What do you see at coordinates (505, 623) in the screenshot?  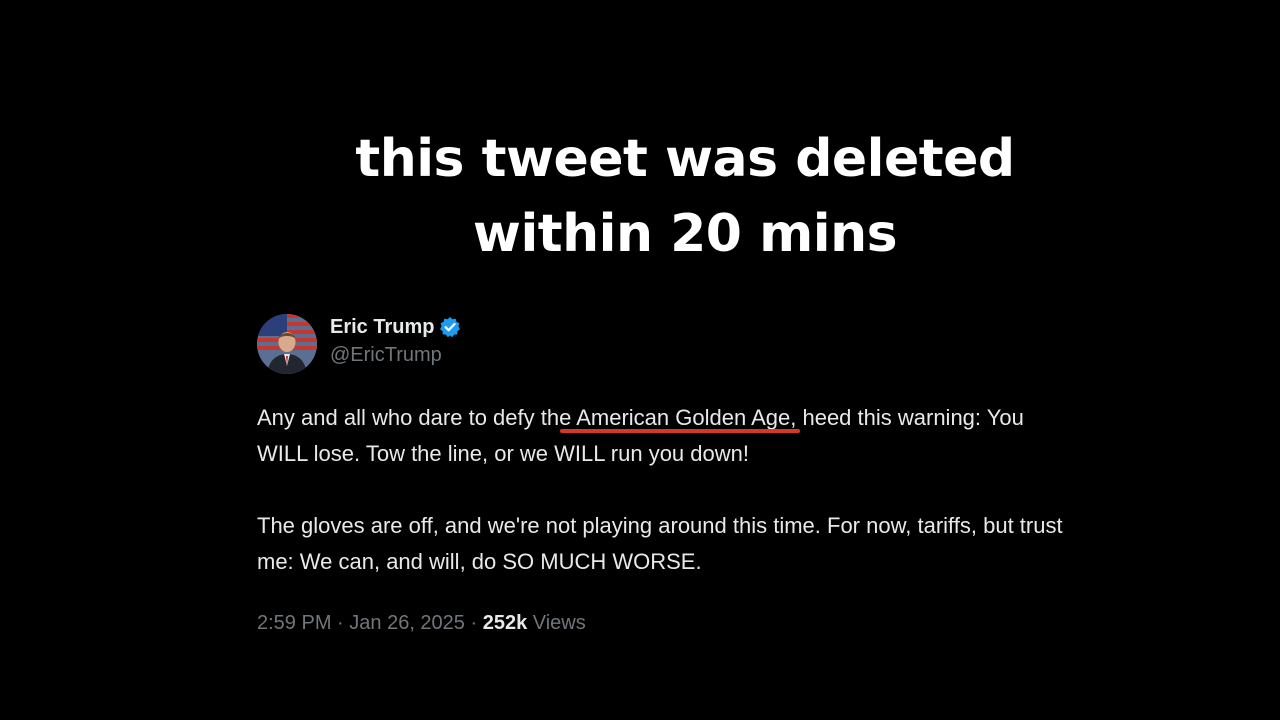 I see `views-count: 252k` at bounding box center [505, 623].